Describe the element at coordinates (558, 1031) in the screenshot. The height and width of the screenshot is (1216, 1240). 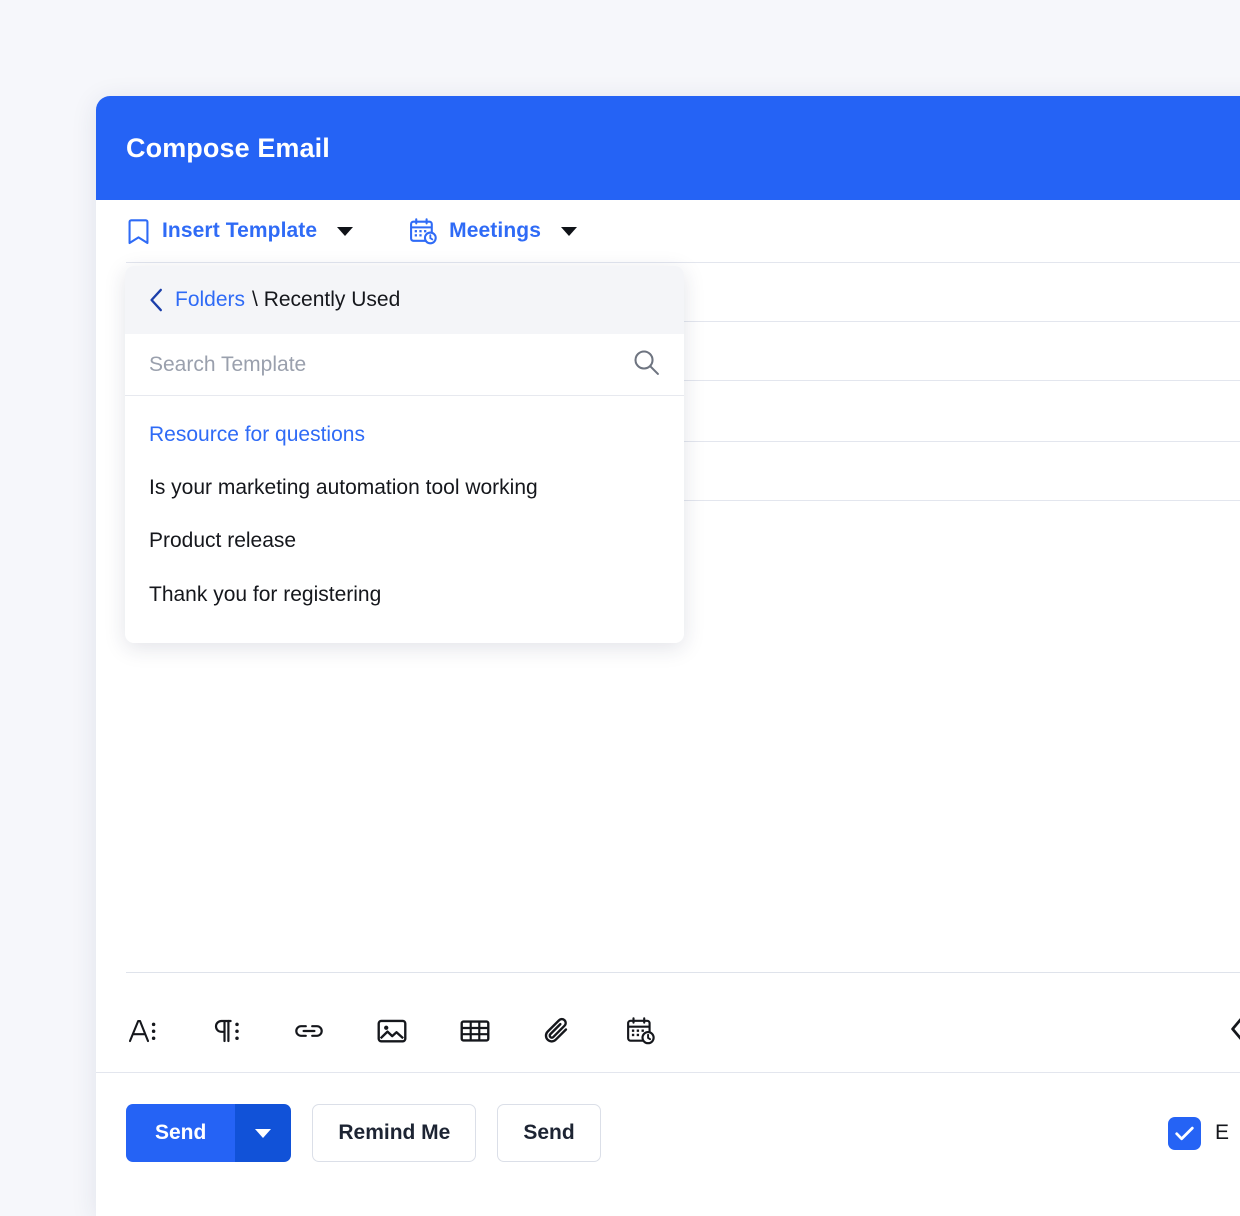
I see `attachment-icon` at that location.